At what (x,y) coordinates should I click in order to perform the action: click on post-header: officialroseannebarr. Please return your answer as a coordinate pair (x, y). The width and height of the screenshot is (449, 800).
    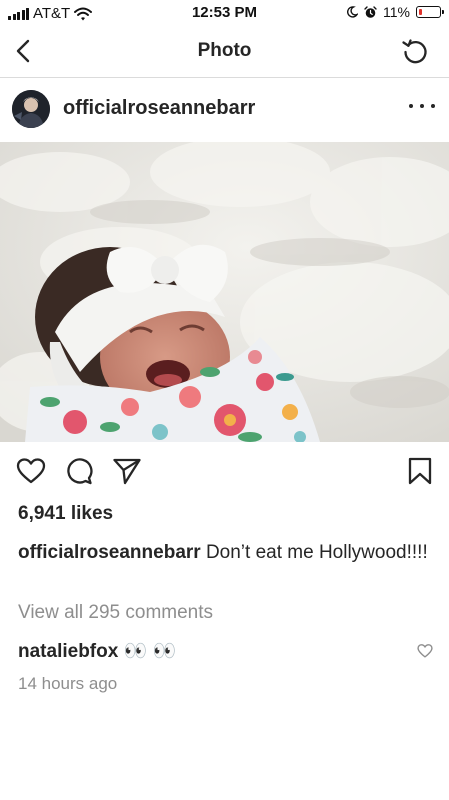
    Looking at the image, I should click on (224, 110).